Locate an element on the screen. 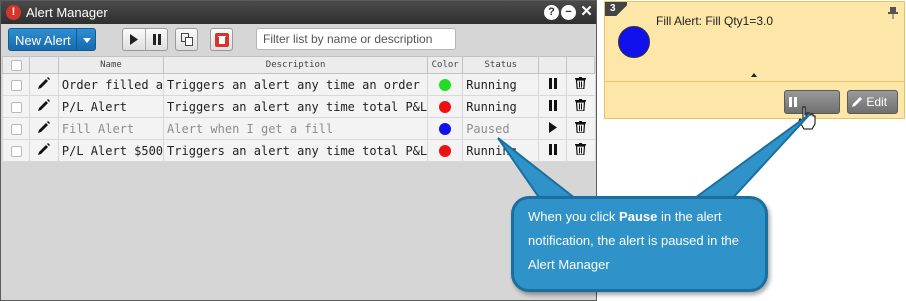 The width and height of the screenshot is (906, 301). hand-cursor-icon is located at coordinates (807, 118).